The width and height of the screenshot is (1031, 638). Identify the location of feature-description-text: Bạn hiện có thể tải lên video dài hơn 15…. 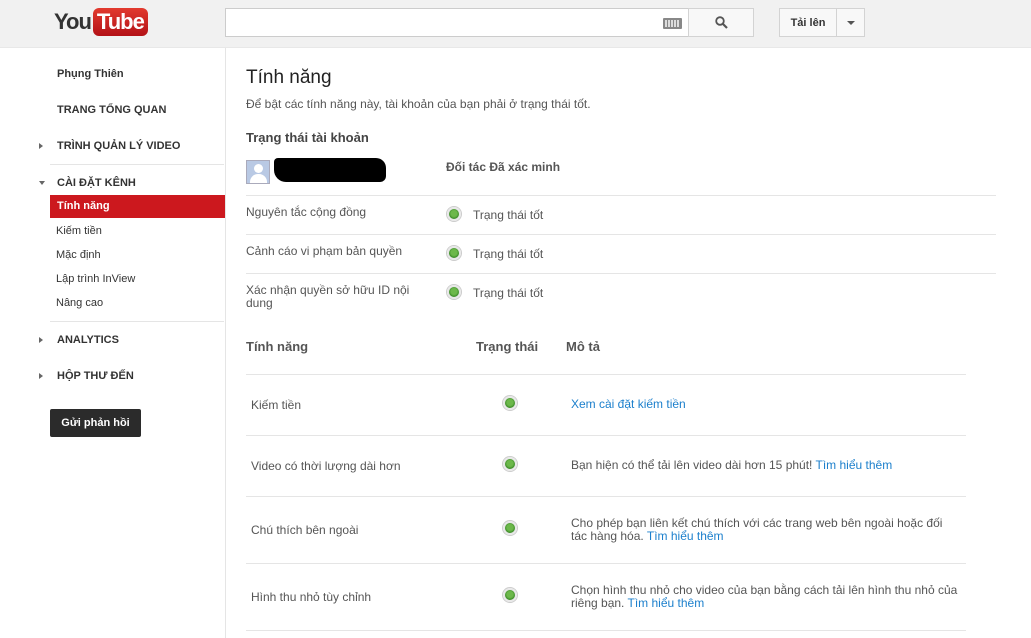
(692, 465).